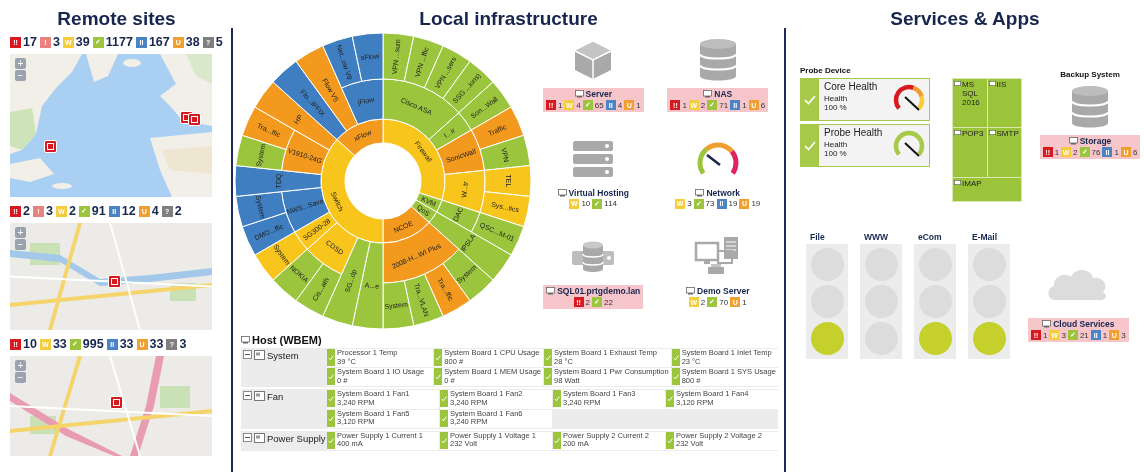 Image resolution: width=1144 pixels, height=472 pixels. I want to click on card-title: Core Health, so click(851, 86).